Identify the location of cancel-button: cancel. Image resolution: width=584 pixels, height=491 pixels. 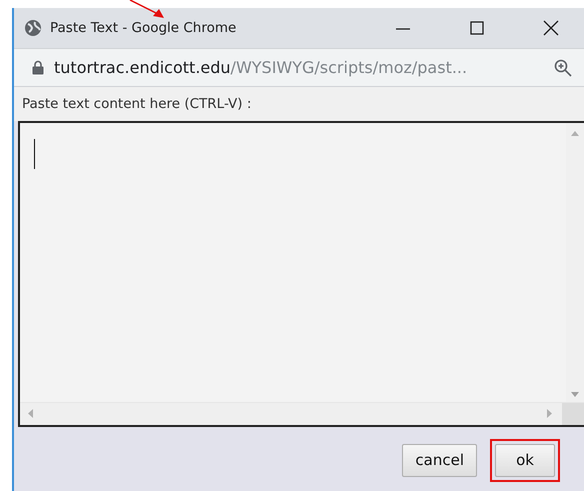
(439, 460).